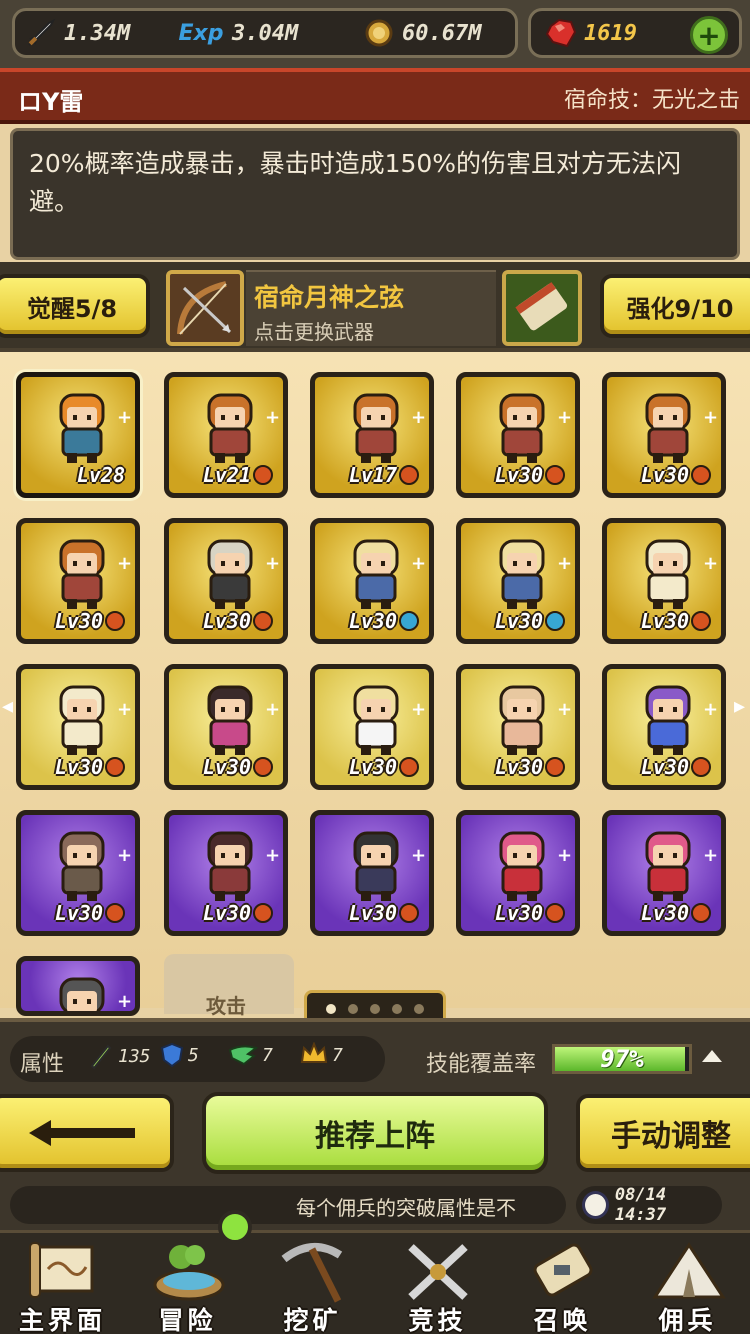 This screenshot has height=1334, width=750. Describe the element at coordinates (78, 986) in the screenshot. I see `hero-card: +` at that location.